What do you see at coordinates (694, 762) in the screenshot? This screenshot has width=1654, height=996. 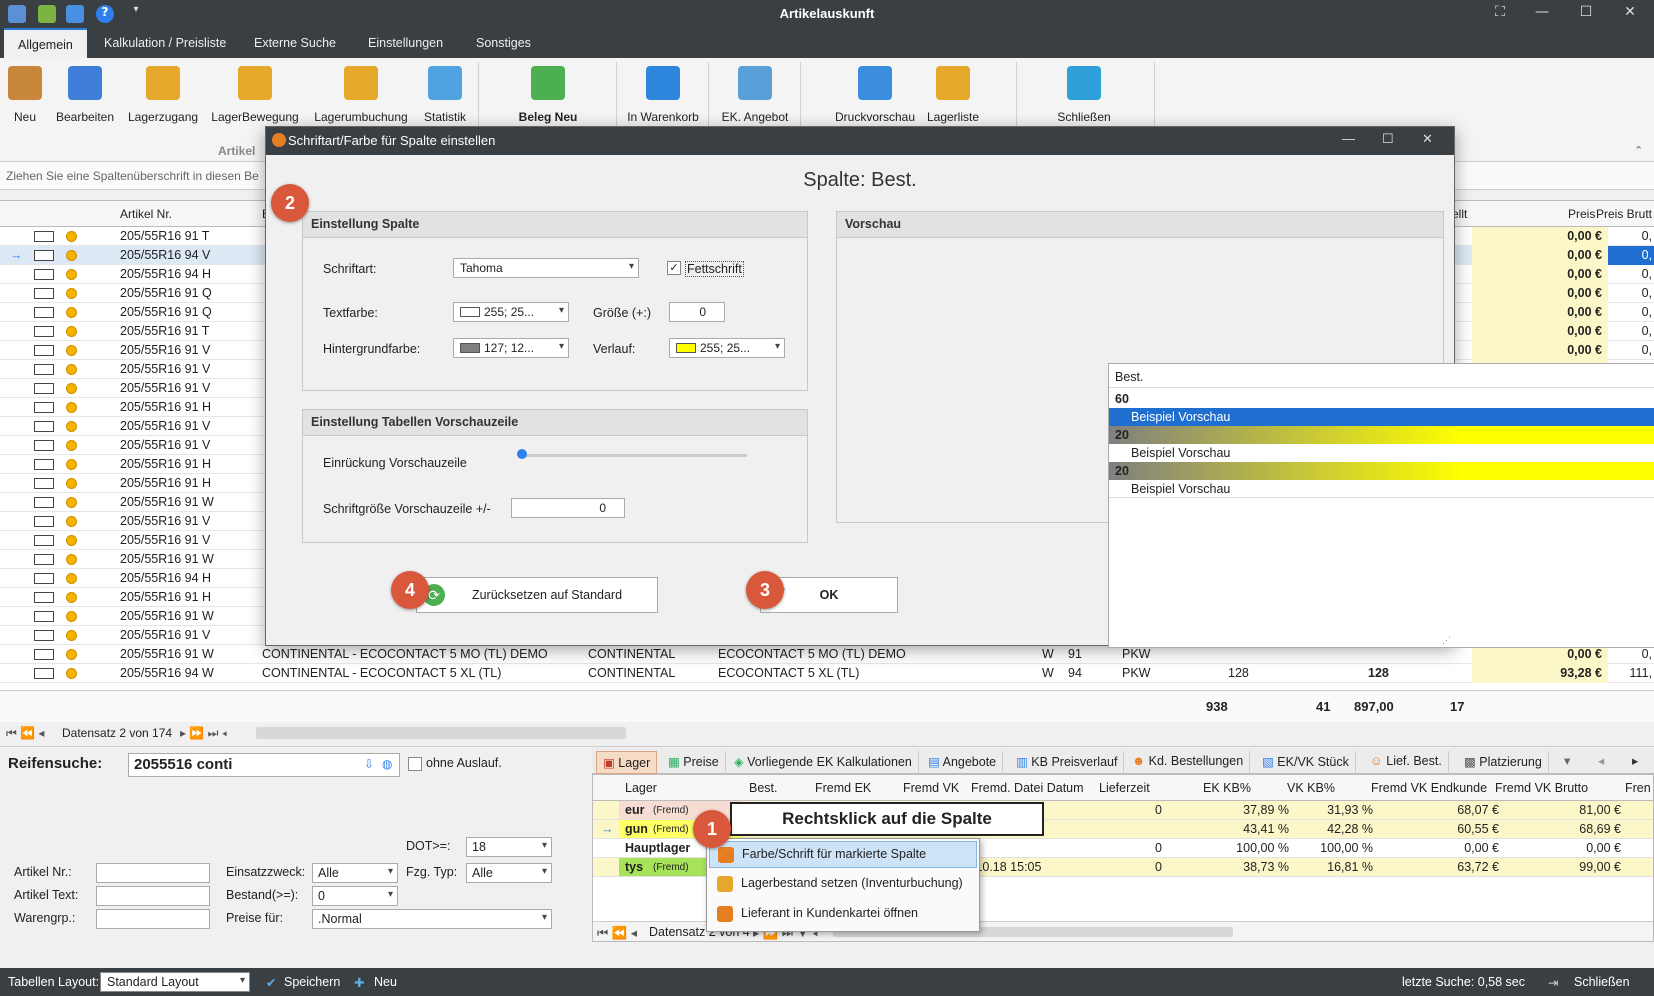 I see `tab-preise: ▦ Preise` at bounding box center [694, 762].